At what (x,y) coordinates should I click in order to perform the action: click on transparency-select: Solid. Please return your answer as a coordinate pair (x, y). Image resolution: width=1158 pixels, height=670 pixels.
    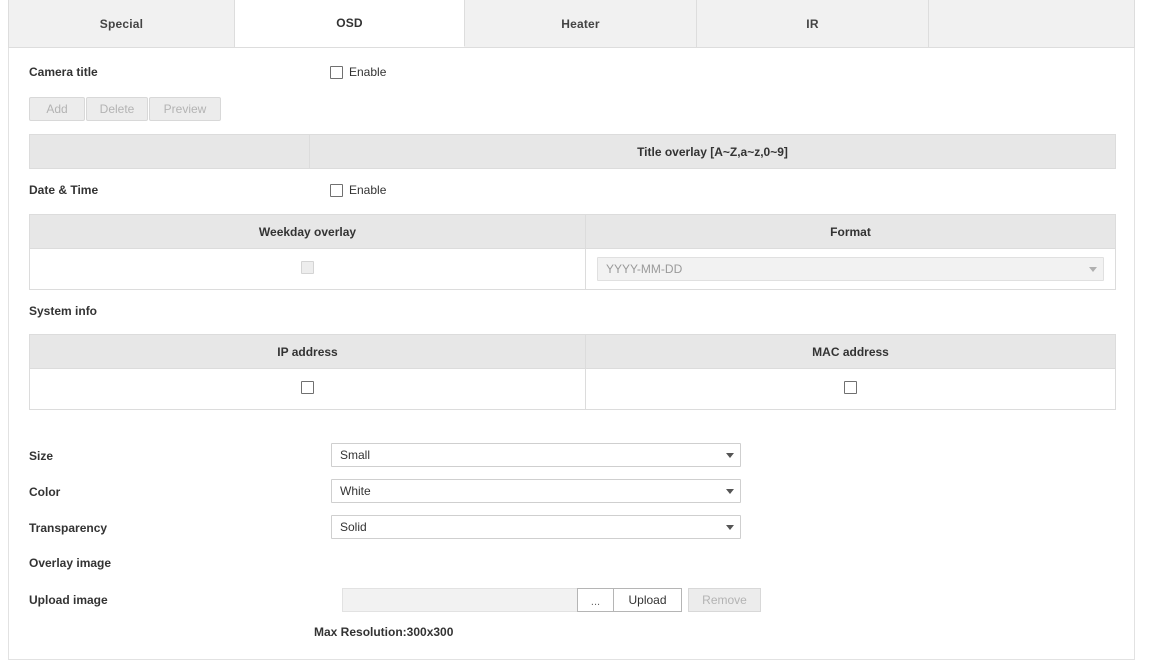
    Looking at the image, I should click on (536, 527).